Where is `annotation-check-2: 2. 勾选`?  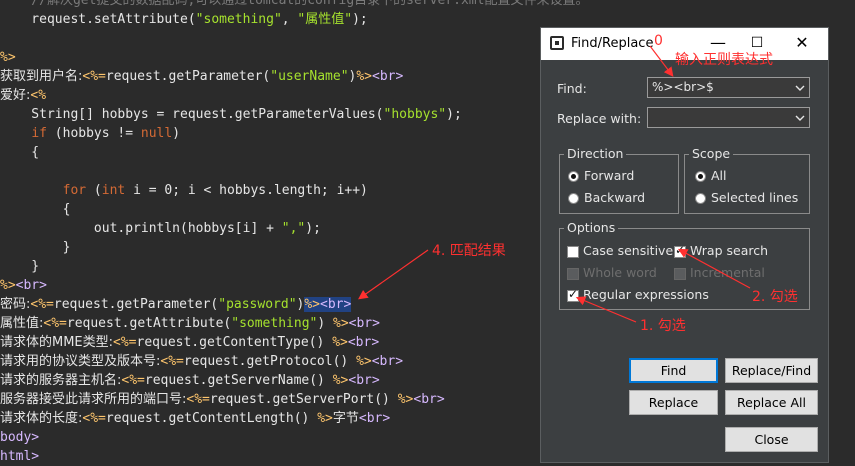
annotation-check-2: 2. 勾选 is located at coordinates (775, 297).